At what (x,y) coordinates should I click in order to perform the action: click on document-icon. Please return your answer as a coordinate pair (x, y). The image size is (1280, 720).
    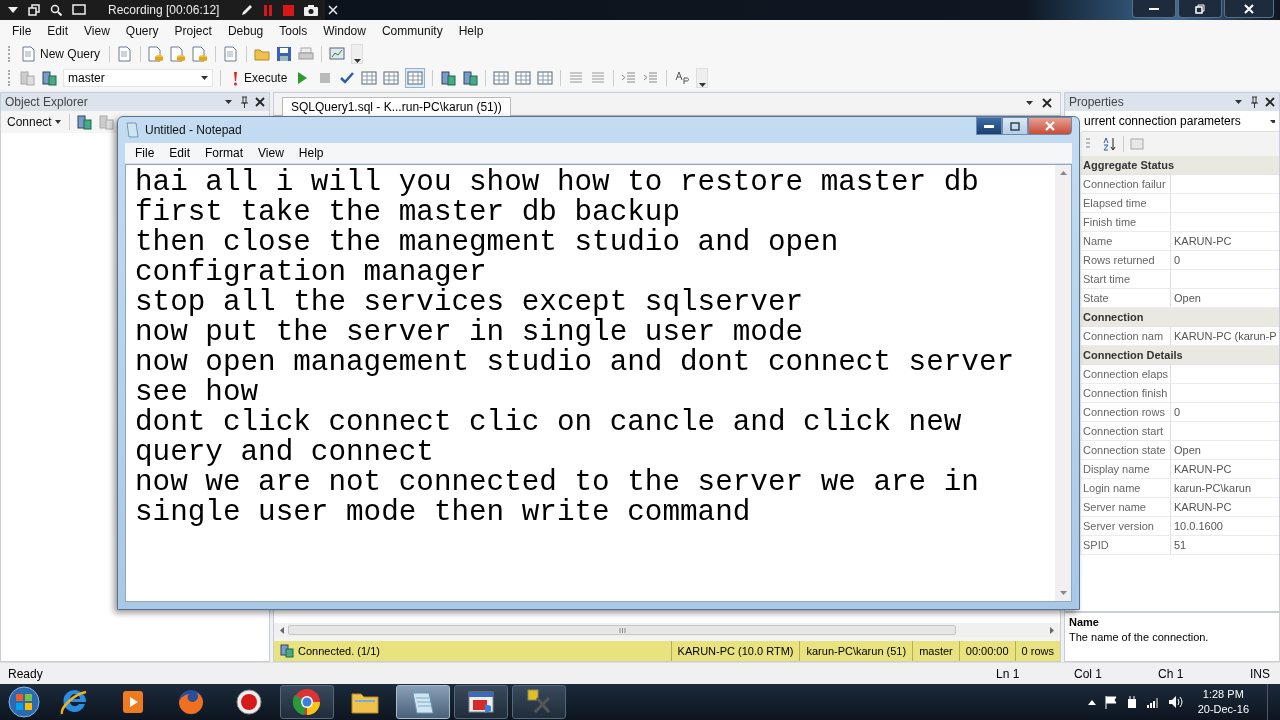
    Looking at the image, I should click on (29, 54).